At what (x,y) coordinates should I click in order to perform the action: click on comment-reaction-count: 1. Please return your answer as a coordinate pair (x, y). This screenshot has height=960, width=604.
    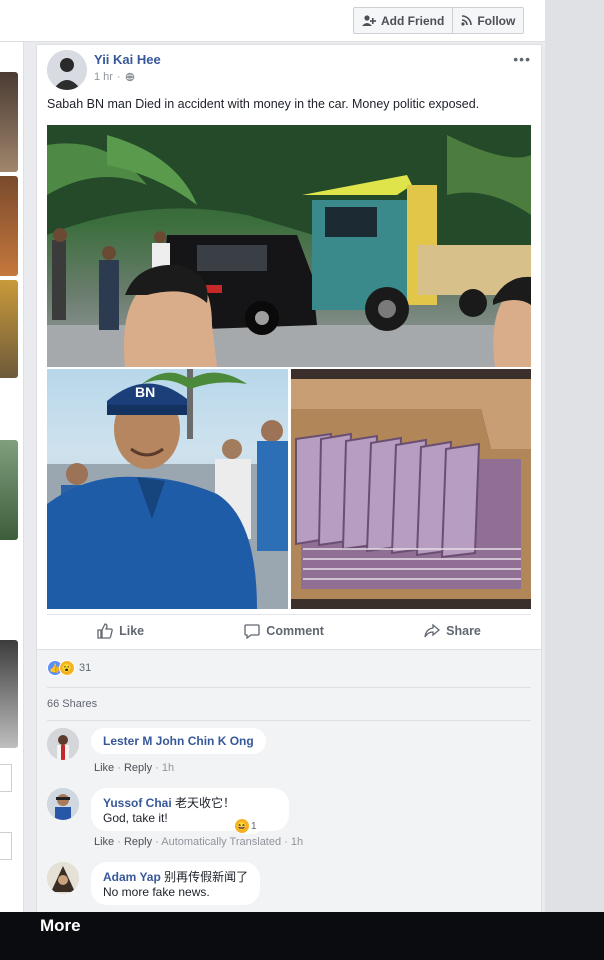
    Looking at the image, I should click on (254, 826).